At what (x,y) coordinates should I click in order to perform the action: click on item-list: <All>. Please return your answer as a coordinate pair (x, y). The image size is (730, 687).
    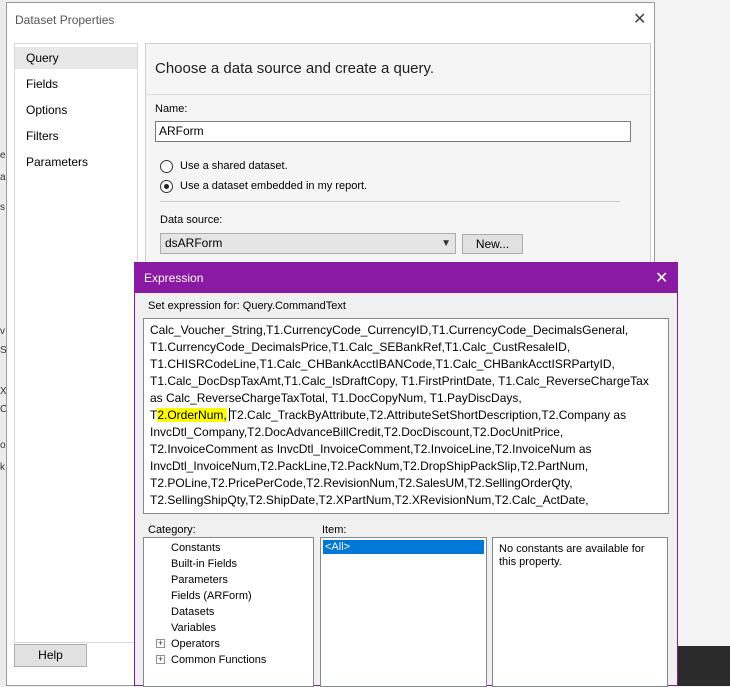
    Looking at the image, I should click on (403, 612).